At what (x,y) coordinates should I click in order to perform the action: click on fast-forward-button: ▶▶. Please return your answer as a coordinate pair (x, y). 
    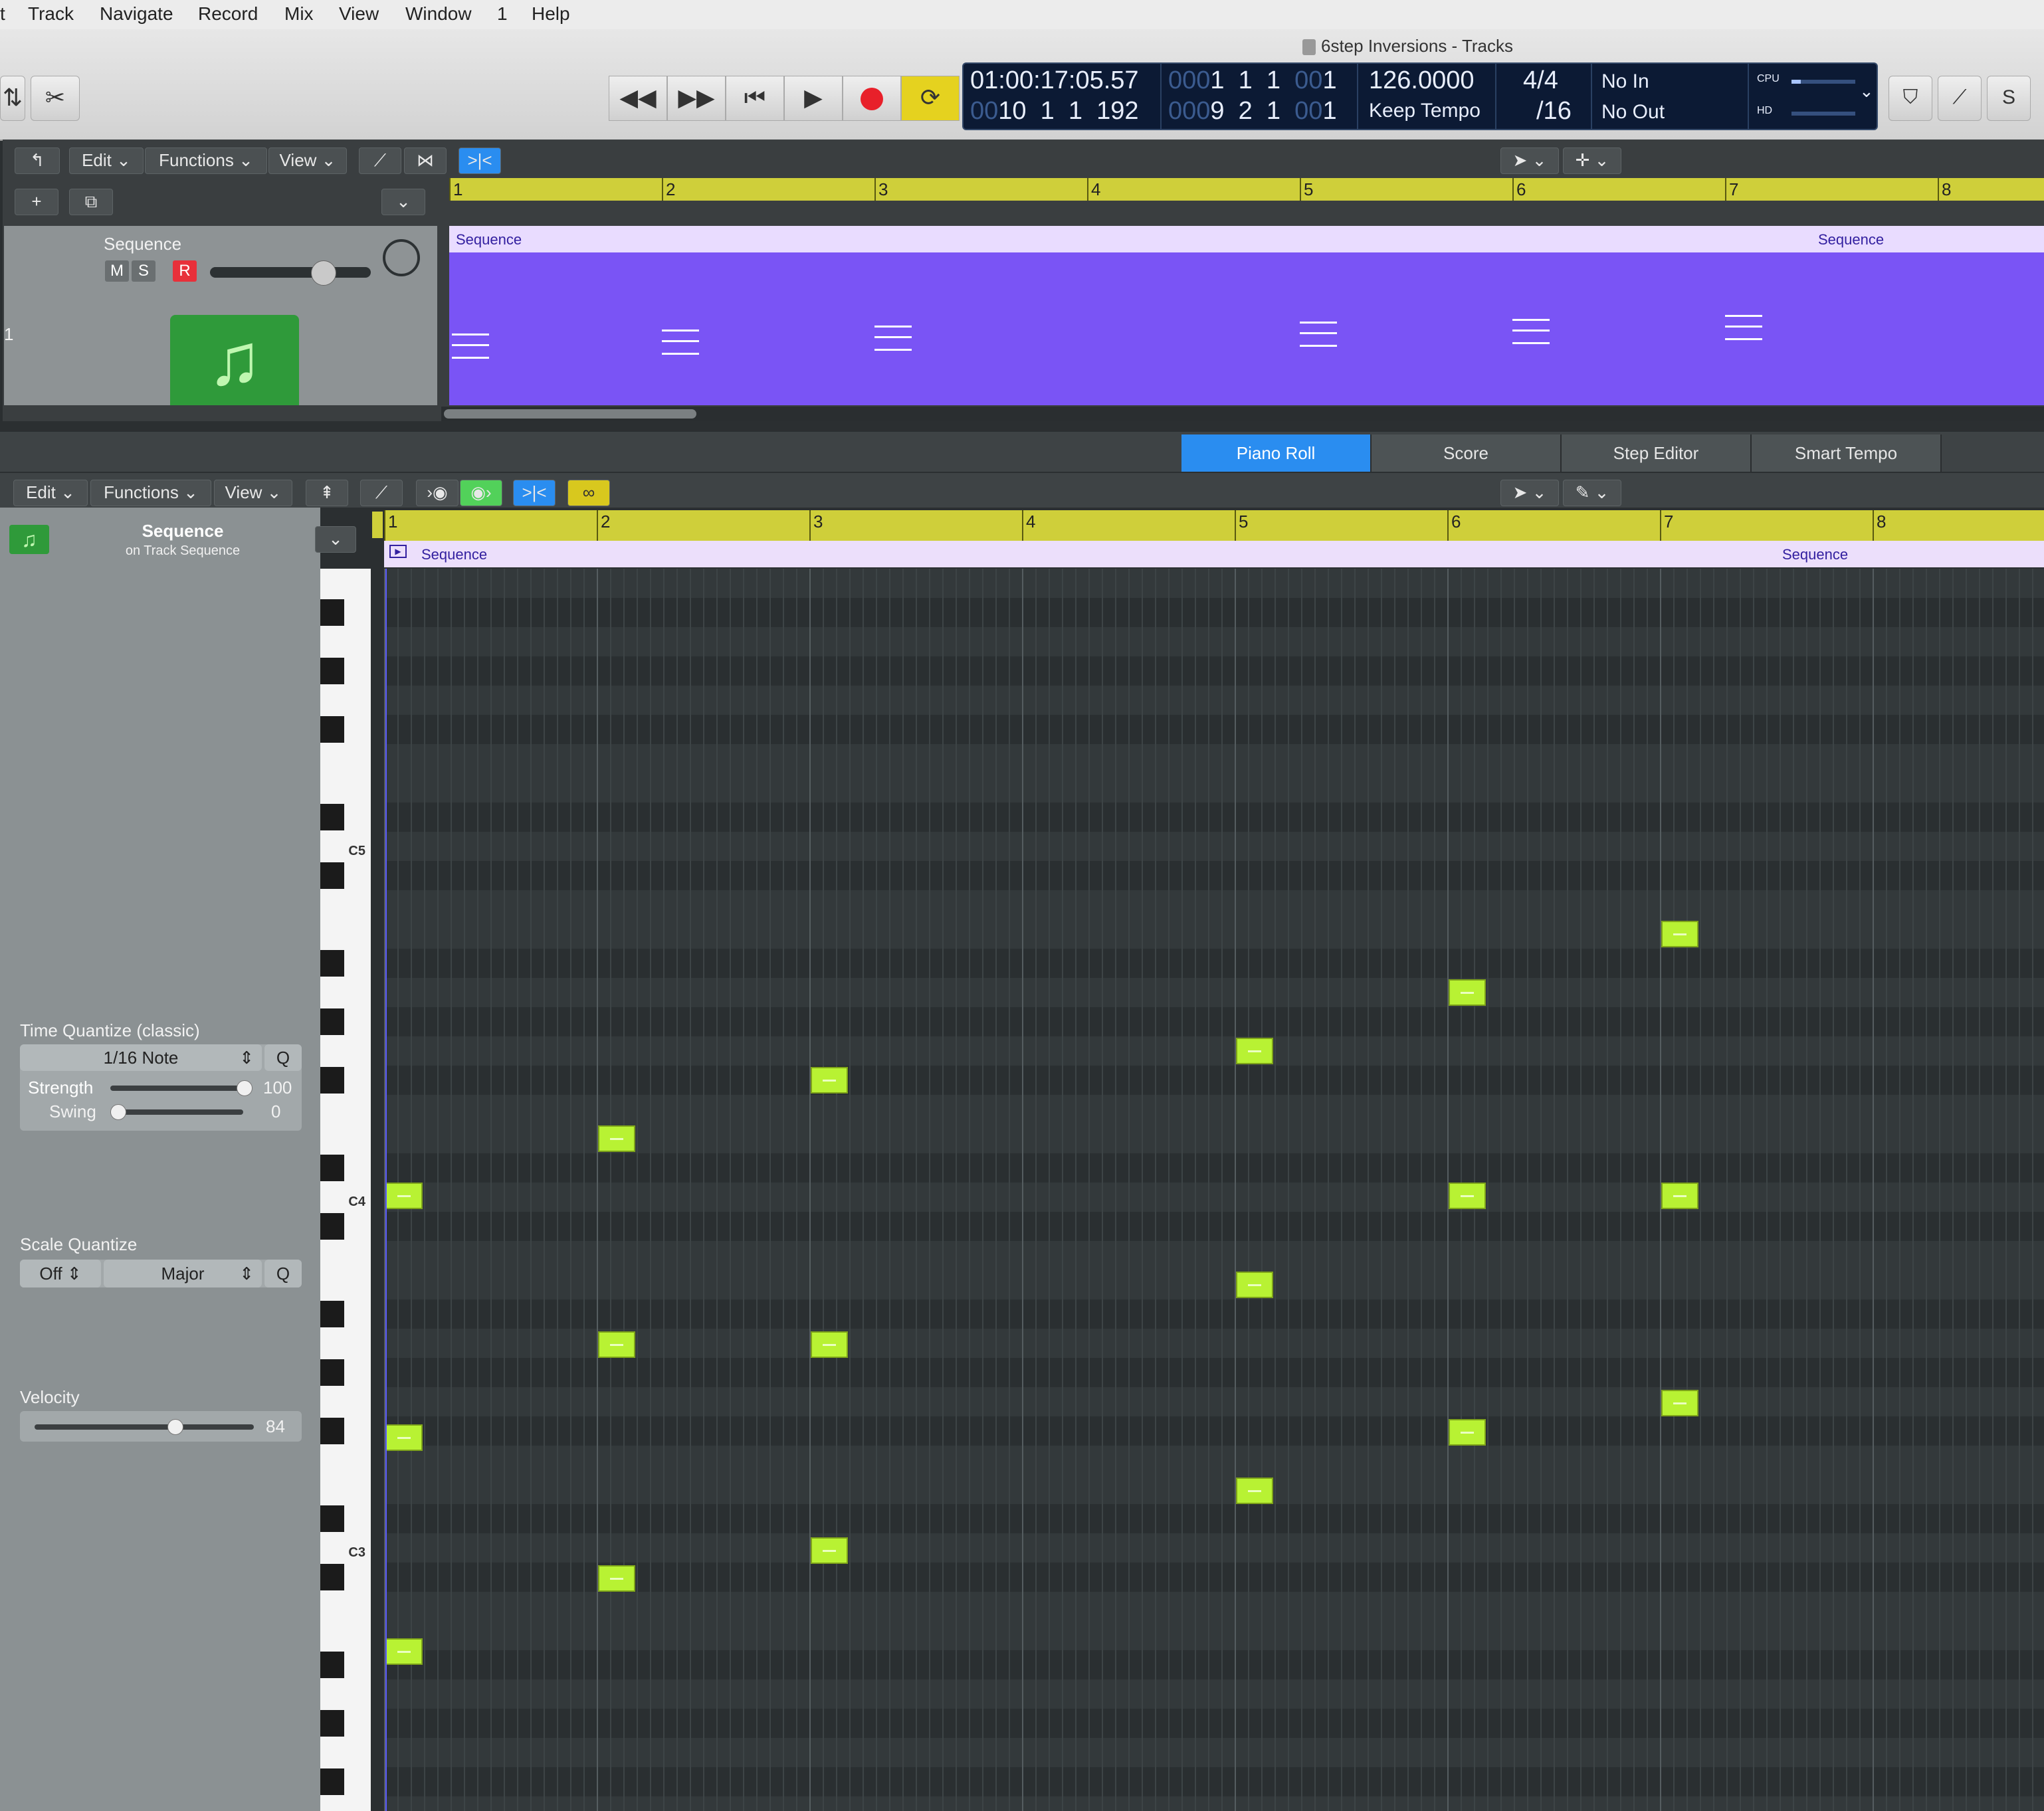
    Looking at the image, I should click on (696, 98).